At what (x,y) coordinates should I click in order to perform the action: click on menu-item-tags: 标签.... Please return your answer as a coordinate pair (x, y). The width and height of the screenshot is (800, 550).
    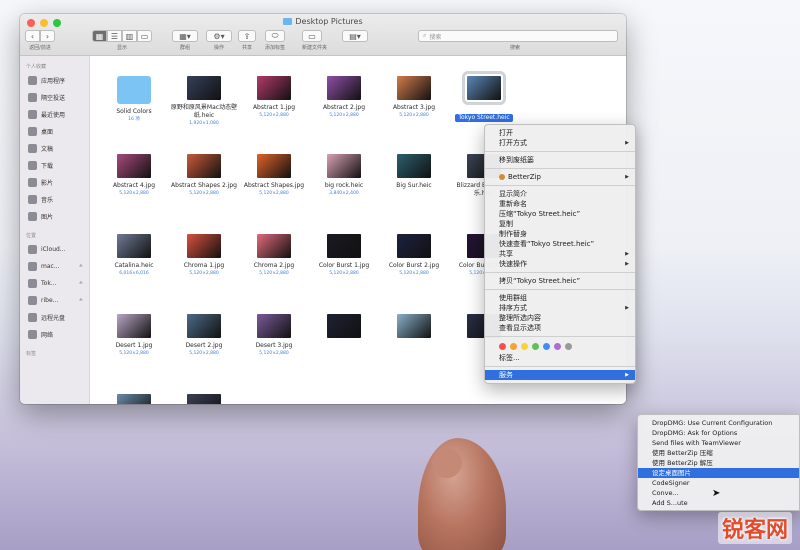
    Looking at the image, I should click on (560, 358).